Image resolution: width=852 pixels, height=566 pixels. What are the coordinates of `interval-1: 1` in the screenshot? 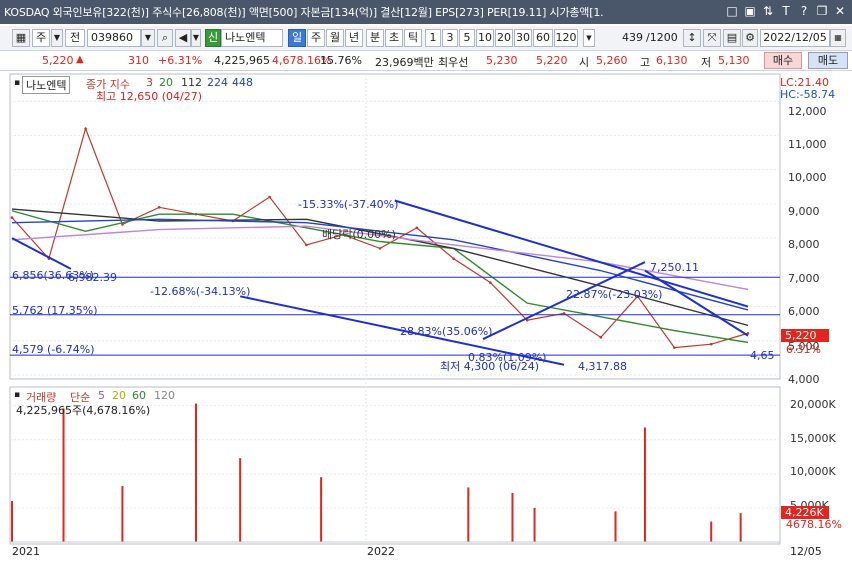 It's located at (433, 38).